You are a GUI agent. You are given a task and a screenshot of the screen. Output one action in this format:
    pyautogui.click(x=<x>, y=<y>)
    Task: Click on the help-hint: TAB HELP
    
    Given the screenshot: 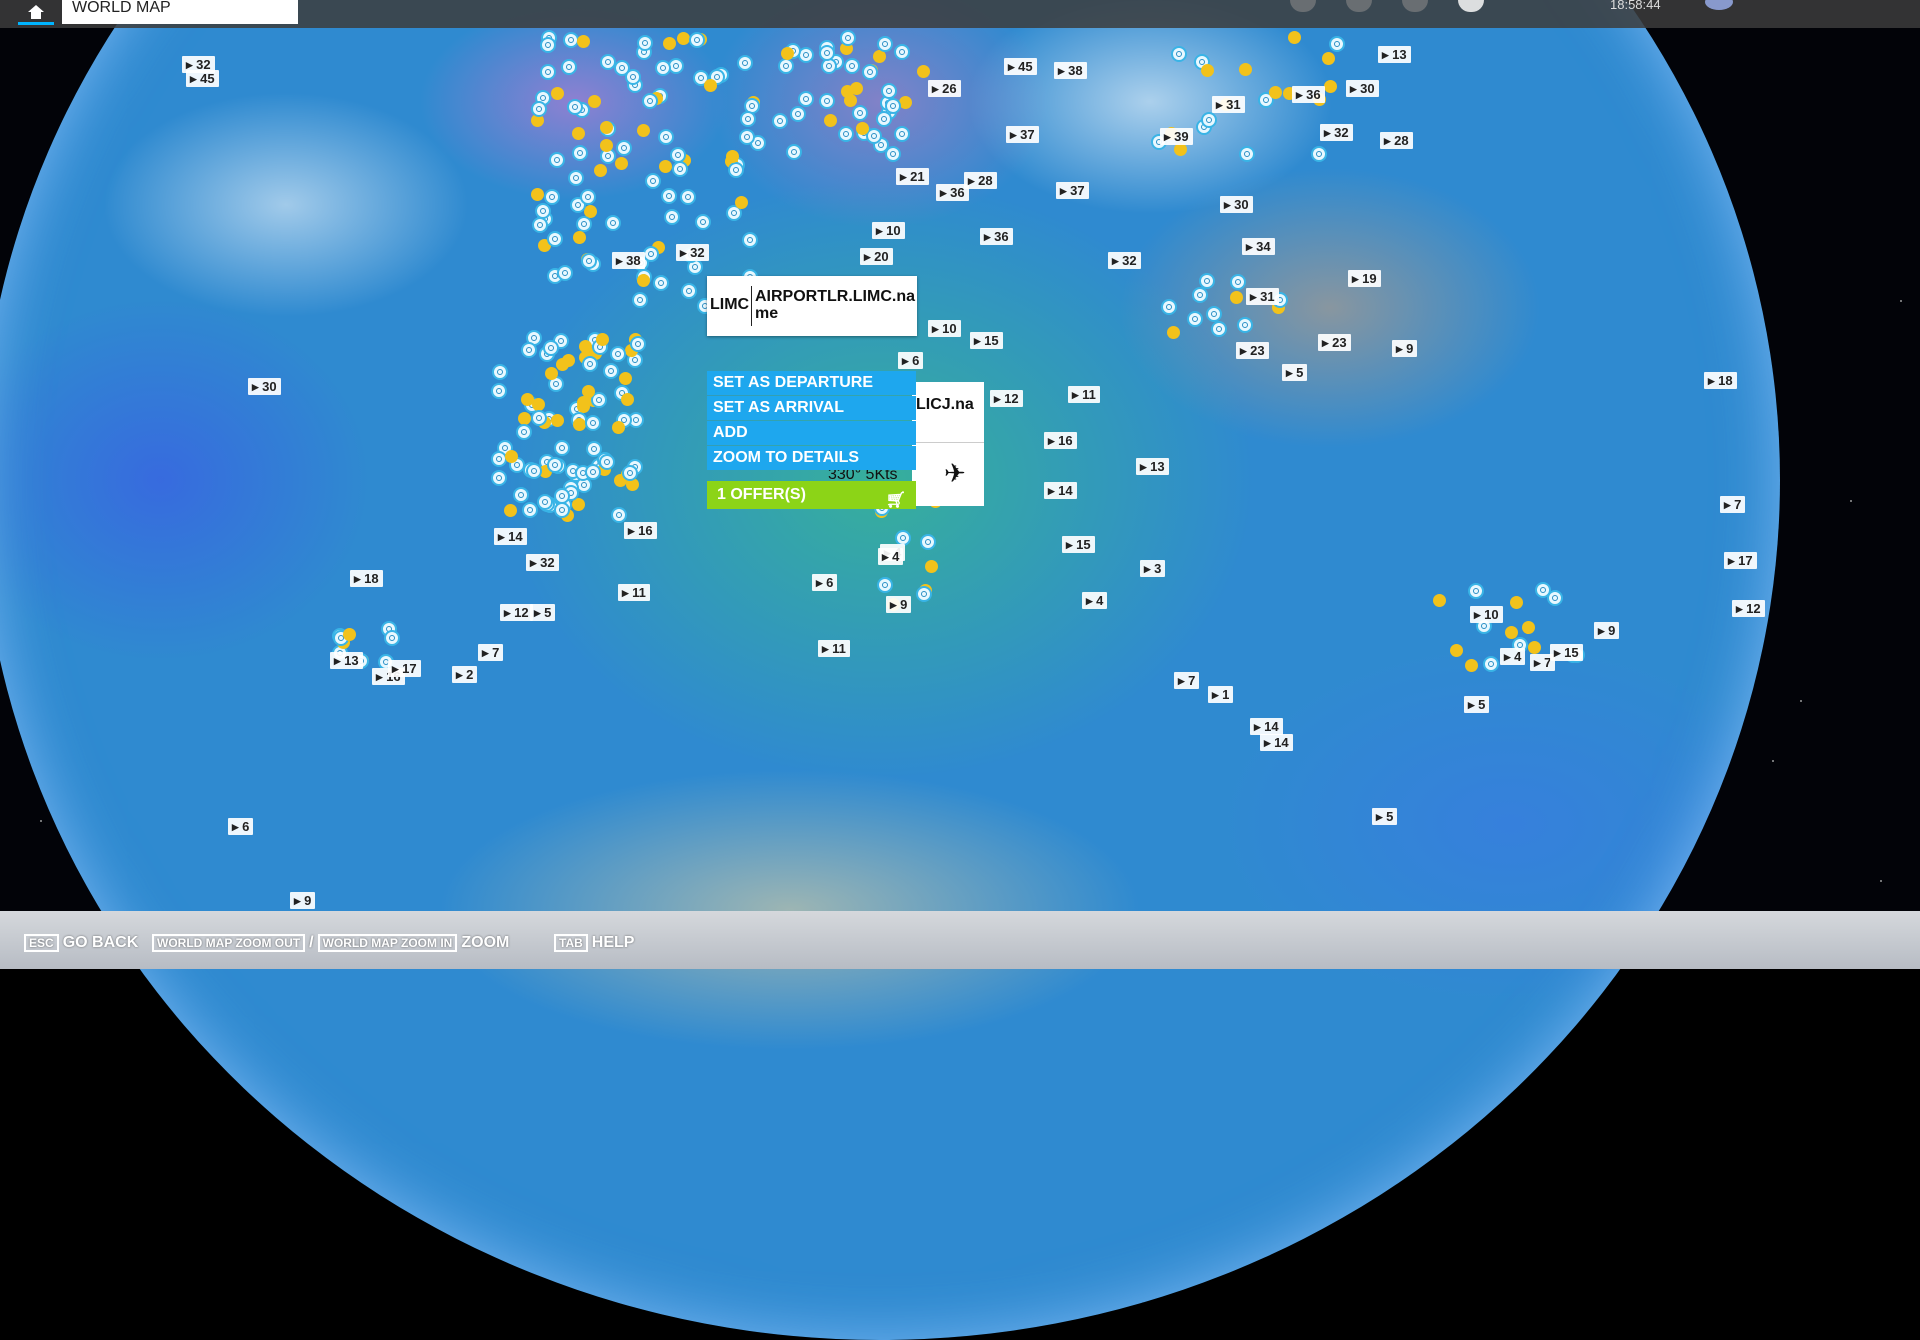 What is the action you would take?
    pyautogui.click(x=594, y=943)
    